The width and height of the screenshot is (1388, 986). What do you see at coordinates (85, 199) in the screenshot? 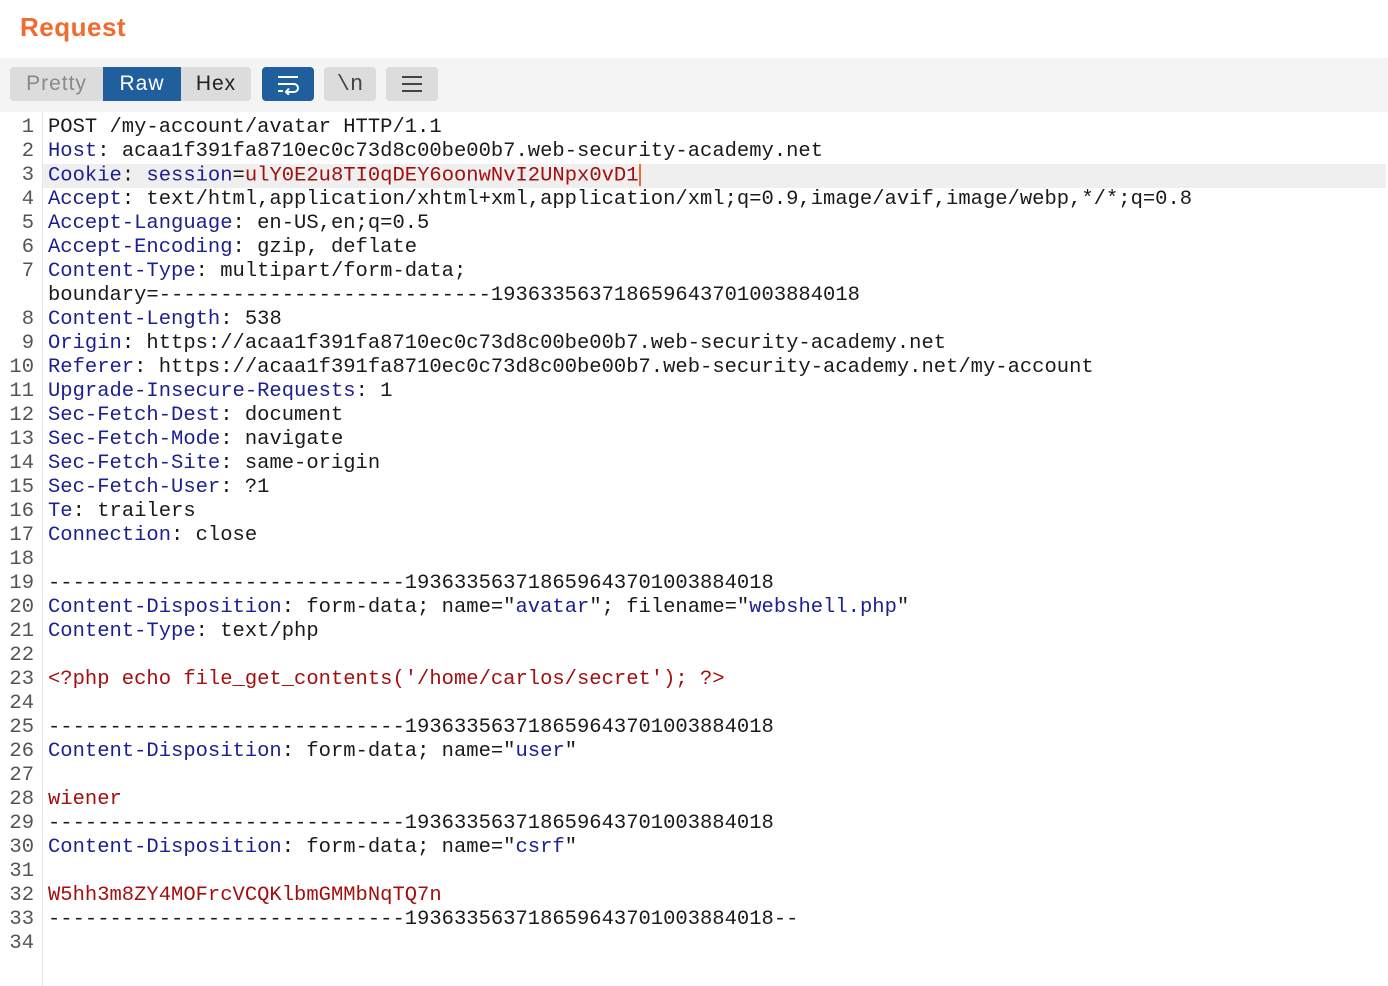
I see `header-name-token: Accept` at bounding box center [85, 199].